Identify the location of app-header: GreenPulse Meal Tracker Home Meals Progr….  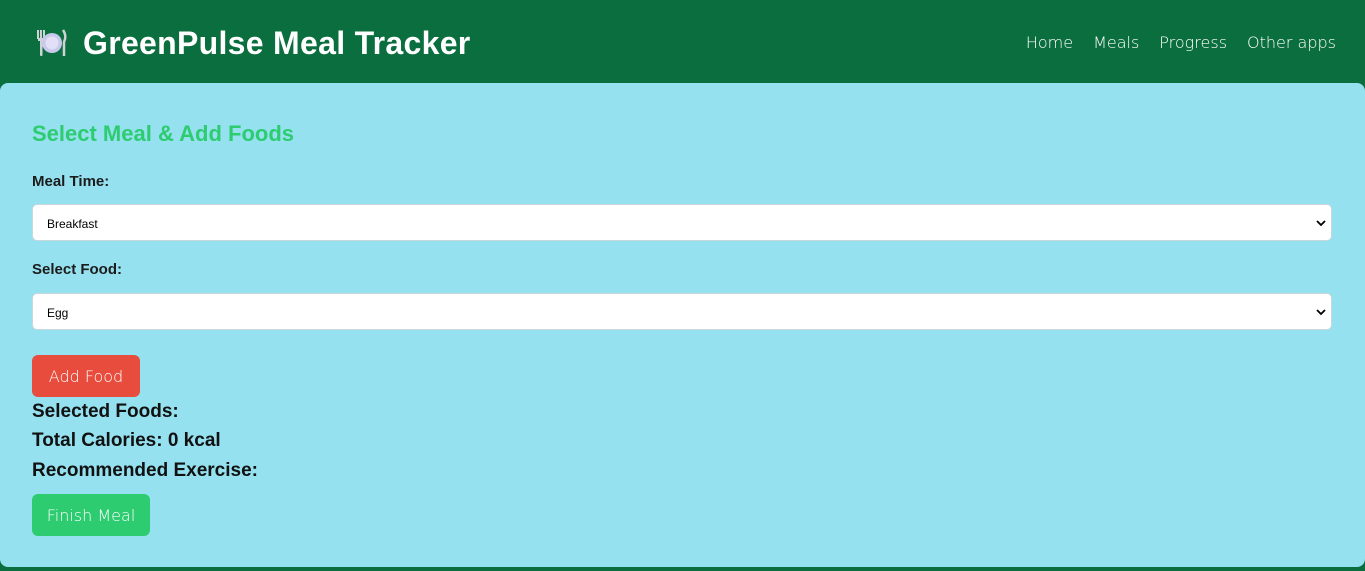
(682, 42).